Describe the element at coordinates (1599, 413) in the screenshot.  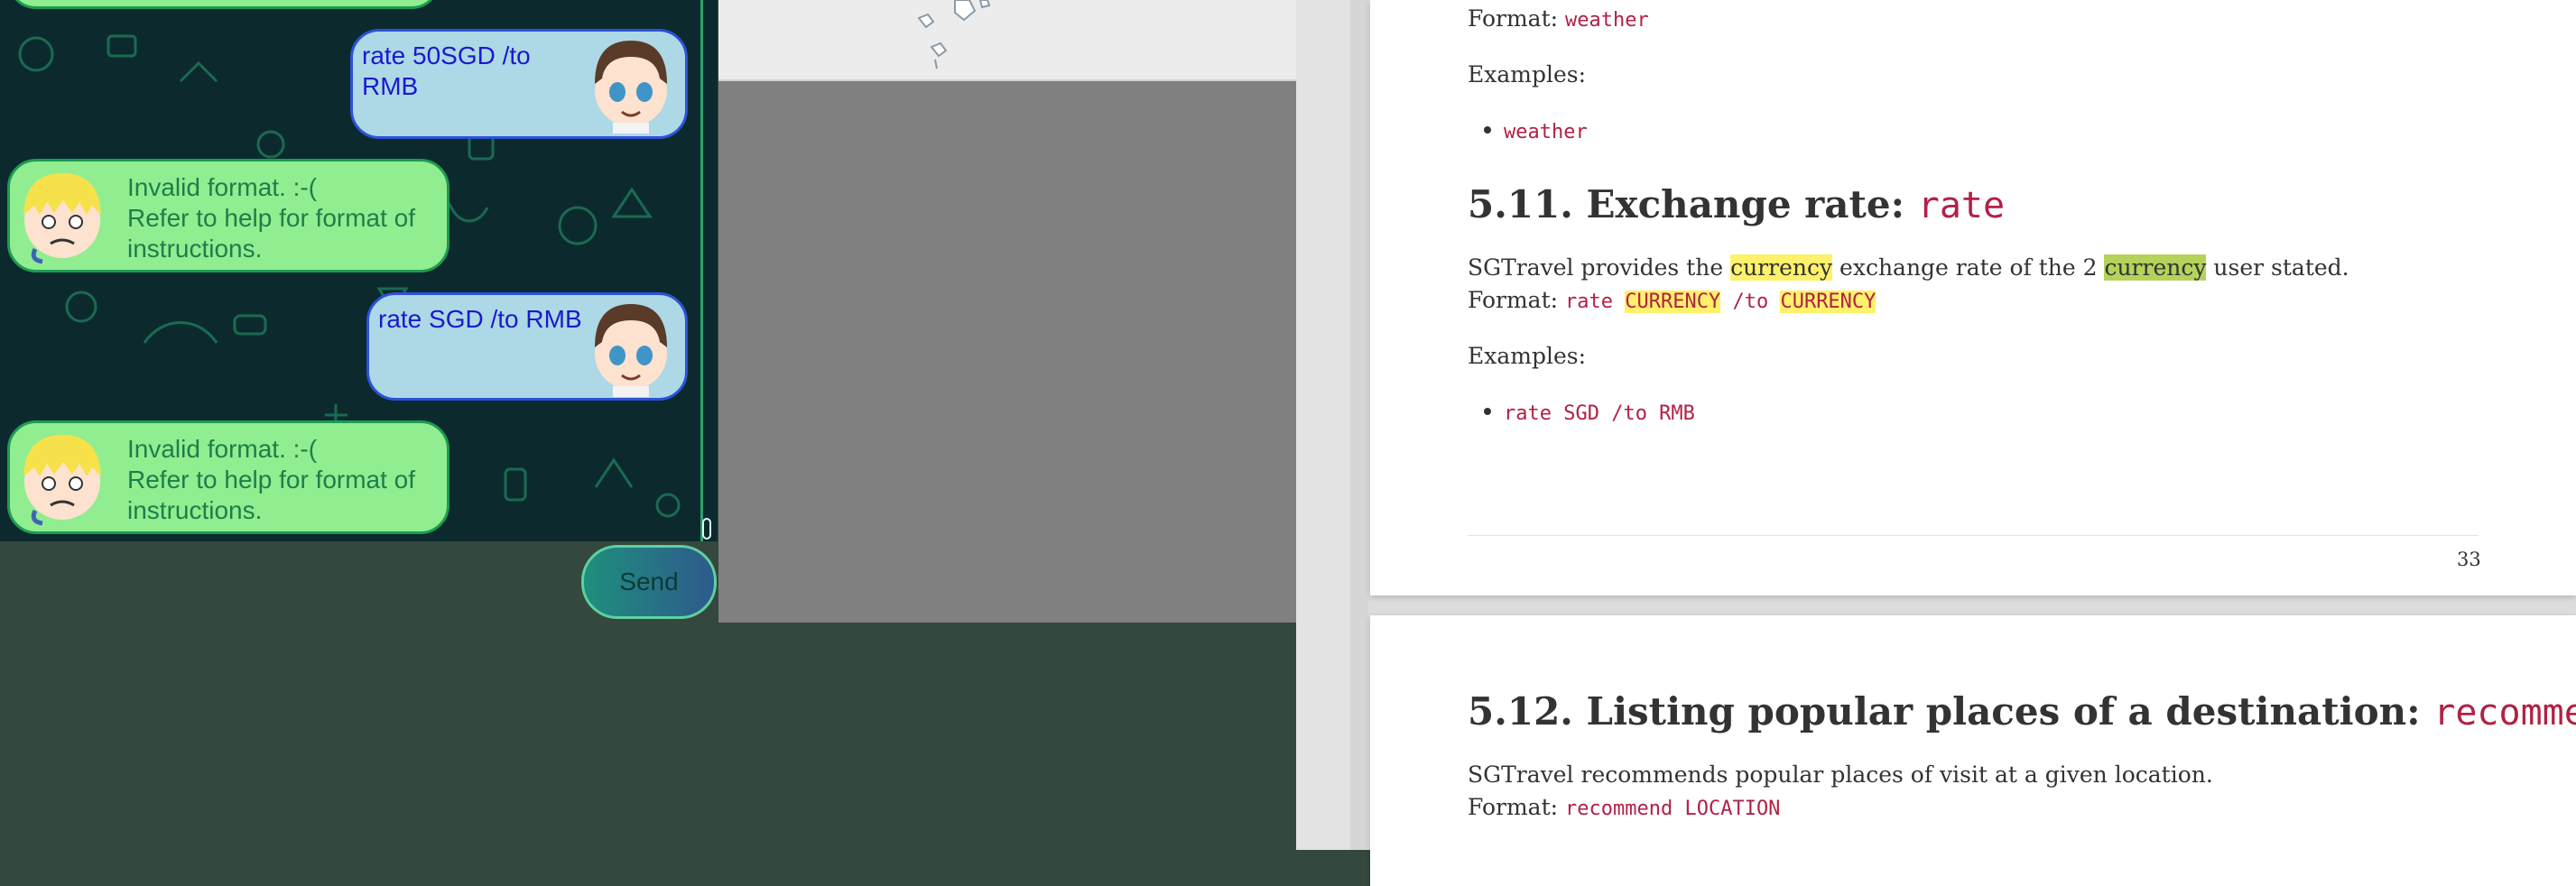
I see `example-code: rate SGD /to RMB` at that location.